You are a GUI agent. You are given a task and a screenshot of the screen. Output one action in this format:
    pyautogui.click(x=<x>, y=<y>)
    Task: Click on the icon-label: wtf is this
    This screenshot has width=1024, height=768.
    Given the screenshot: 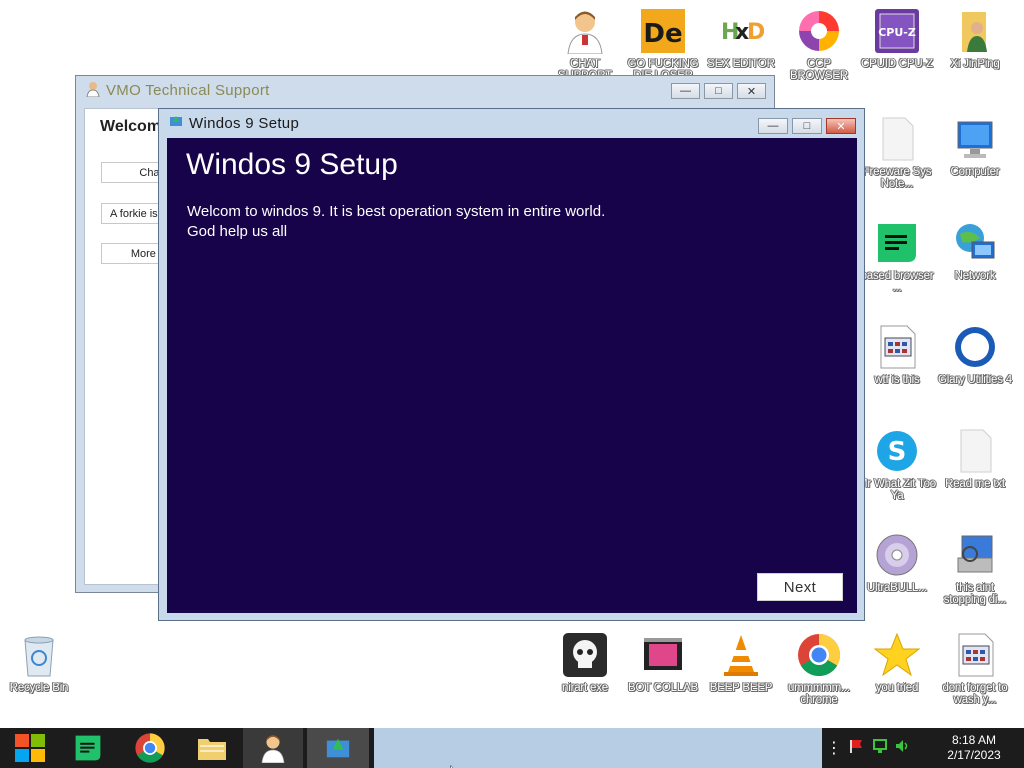 What is the action you would take?
    pyautogui.click(x=897, y=380)
    